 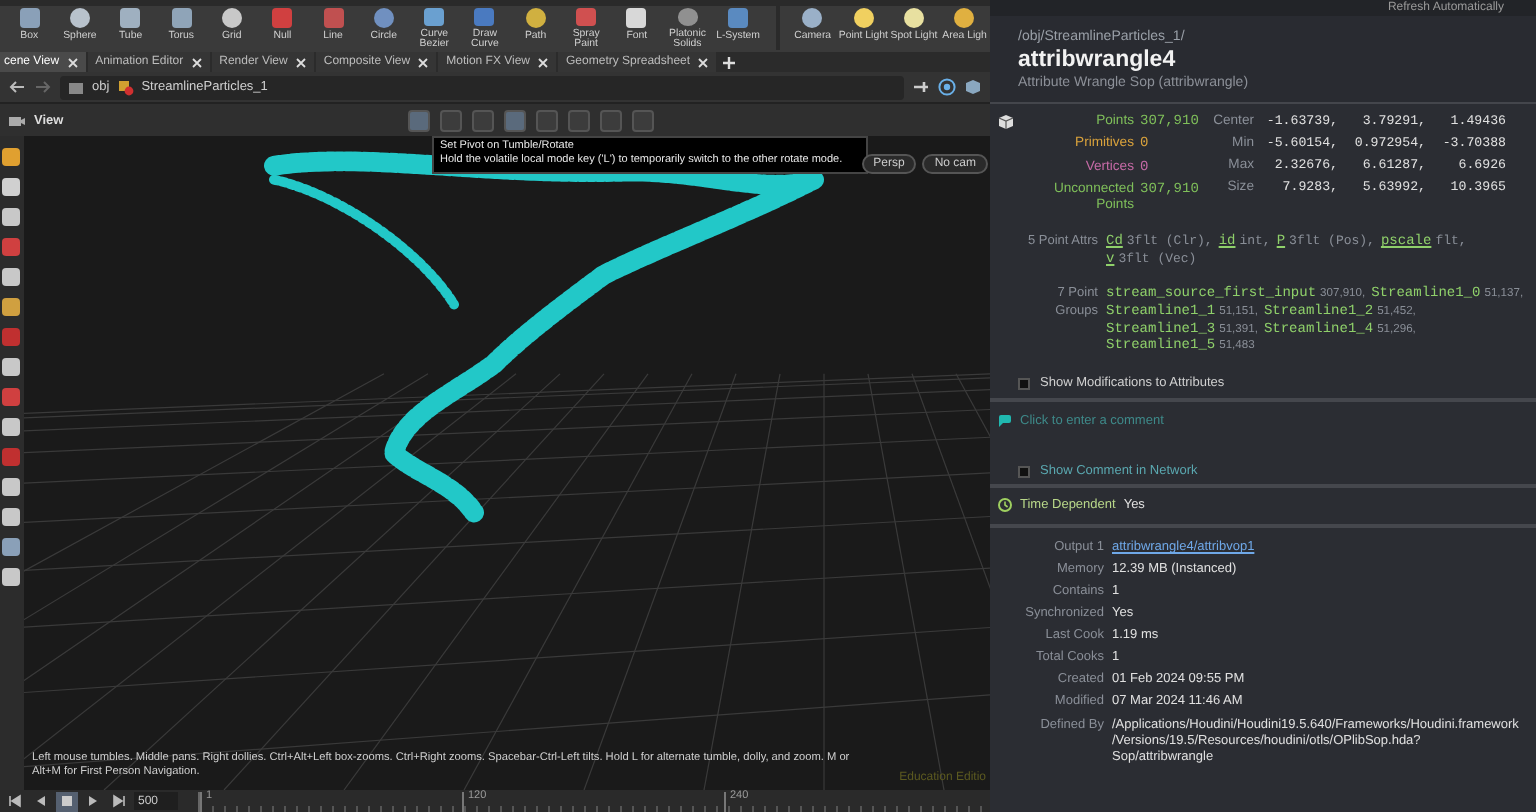 I want to click on skip-forward-icon, so click(x=119, y=801).